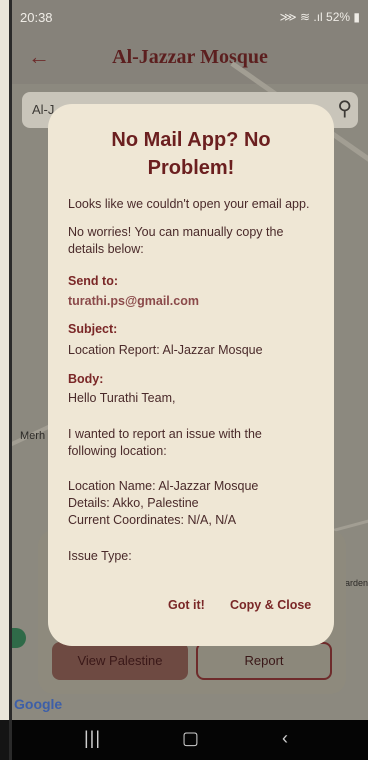 This screenshot has height=760, width=368. What do you see at coordinates (36, 17) in the screenshot?
I see `status-time: 20:38` at bounding box center [36, 17].